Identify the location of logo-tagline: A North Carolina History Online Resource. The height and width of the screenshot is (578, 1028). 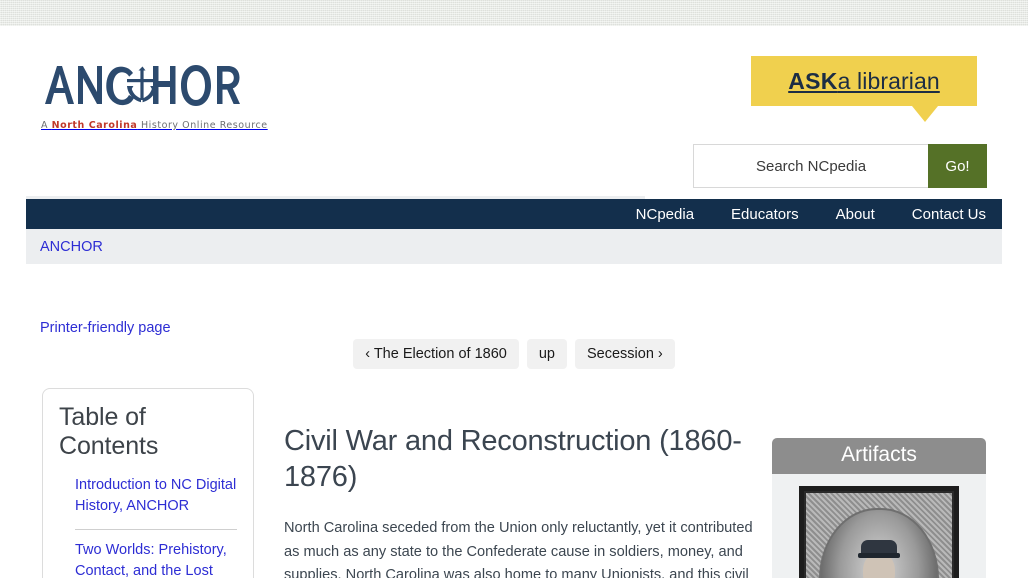
(176, 125).